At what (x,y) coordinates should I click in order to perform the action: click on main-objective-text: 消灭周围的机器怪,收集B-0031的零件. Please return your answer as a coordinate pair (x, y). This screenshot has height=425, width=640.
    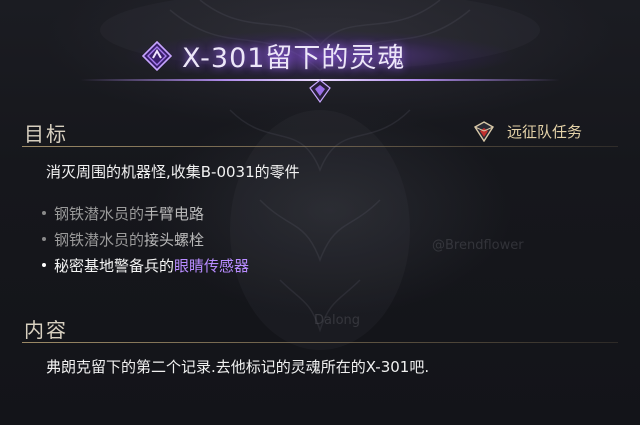
    Looking at the image, I should click on (173, 172).